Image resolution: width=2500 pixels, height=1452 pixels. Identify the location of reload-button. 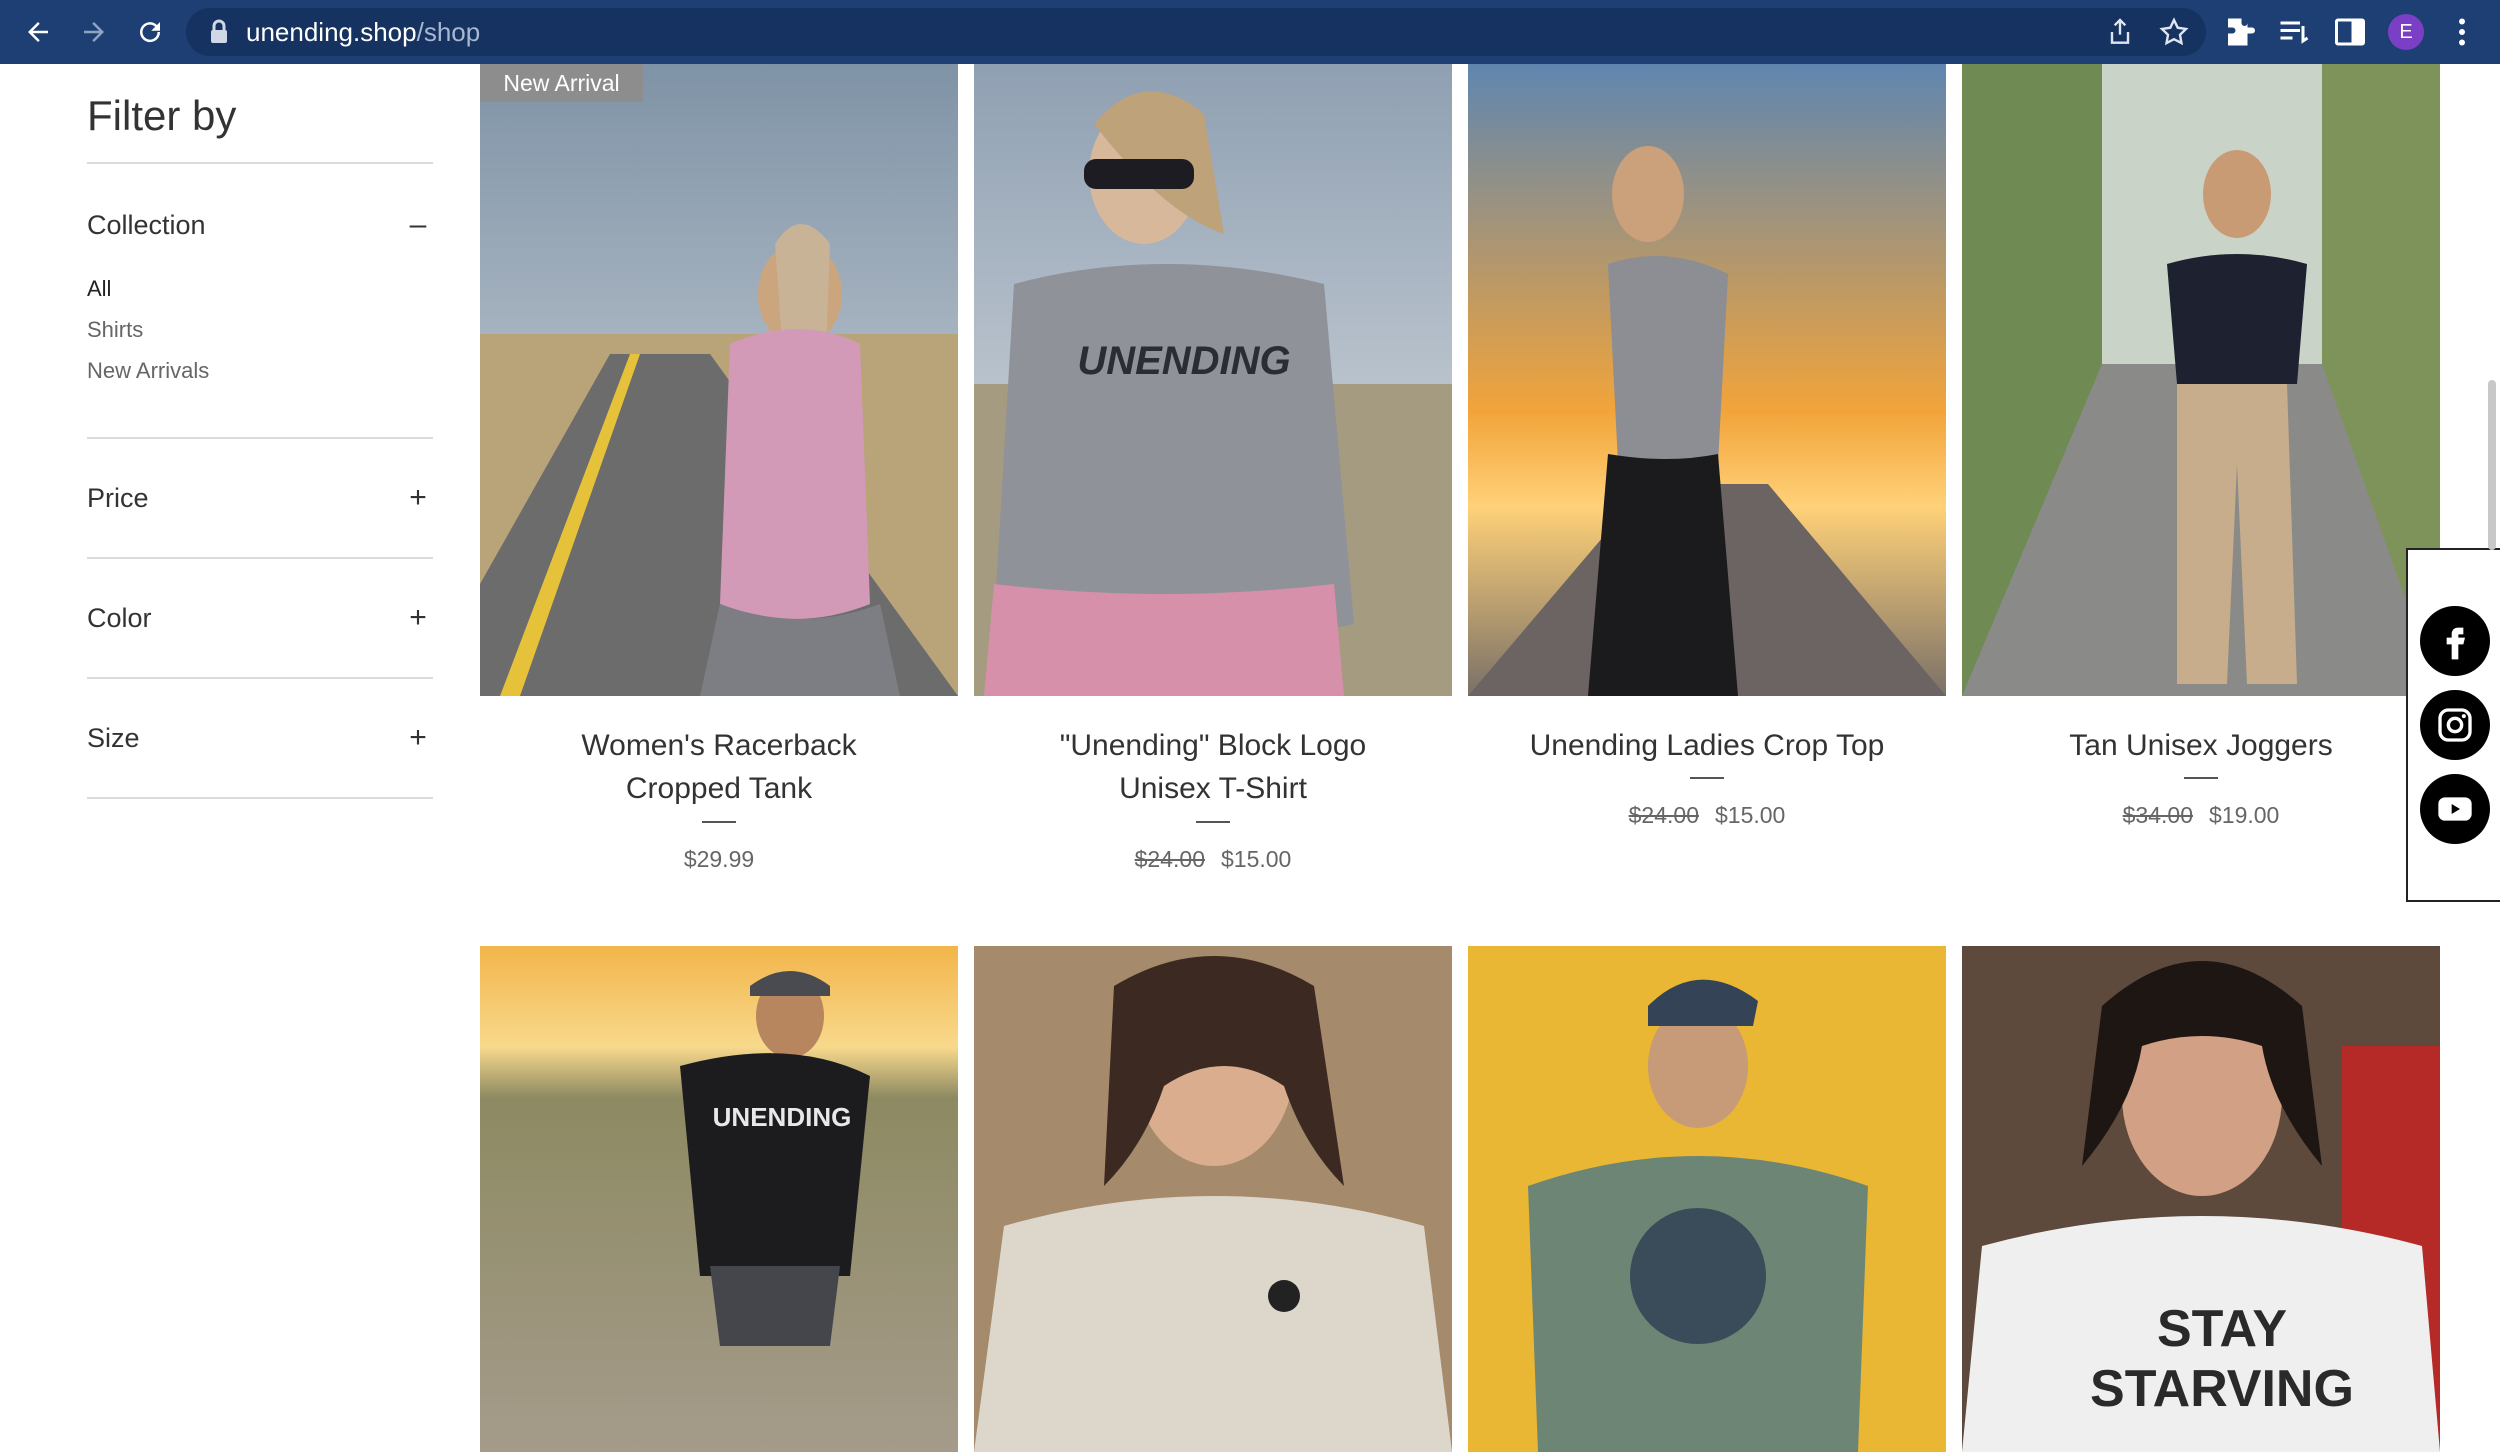
(150, 32).